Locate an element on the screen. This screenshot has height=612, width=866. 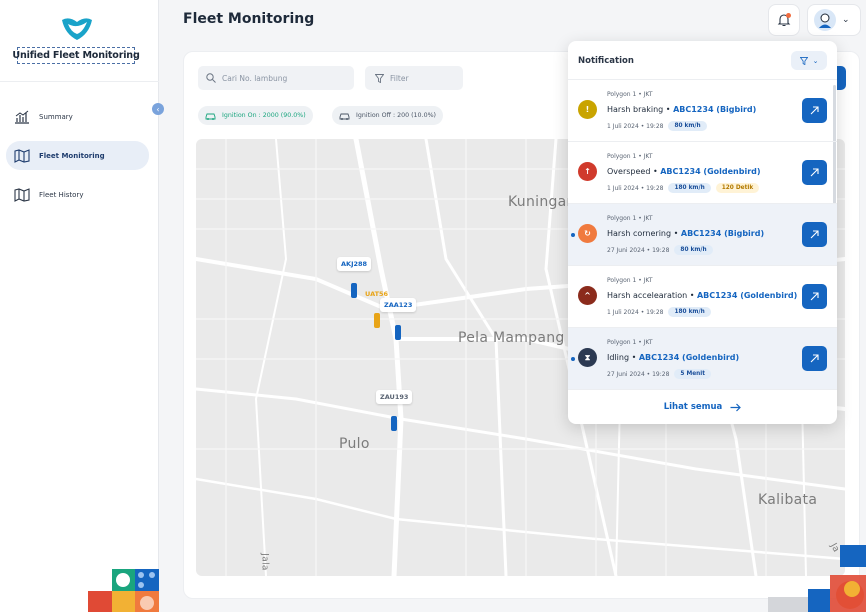
ignition-on-chip: Ignition On : 2000 (90.0%) is located at coordinates (255, 115).